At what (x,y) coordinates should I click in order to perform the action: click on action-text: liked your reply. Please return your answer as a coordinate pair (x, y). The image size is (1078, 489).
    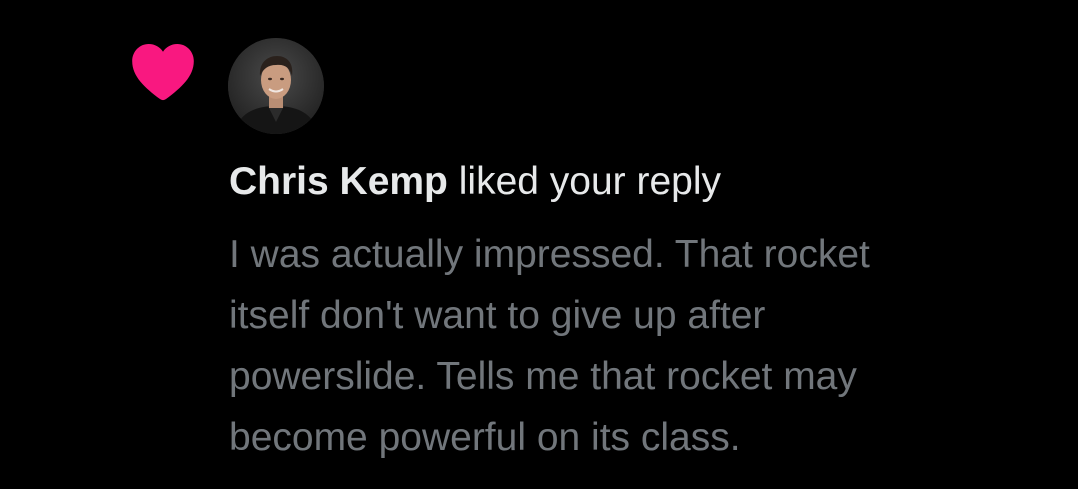
    Looking at the image, I should click on (590, 181).